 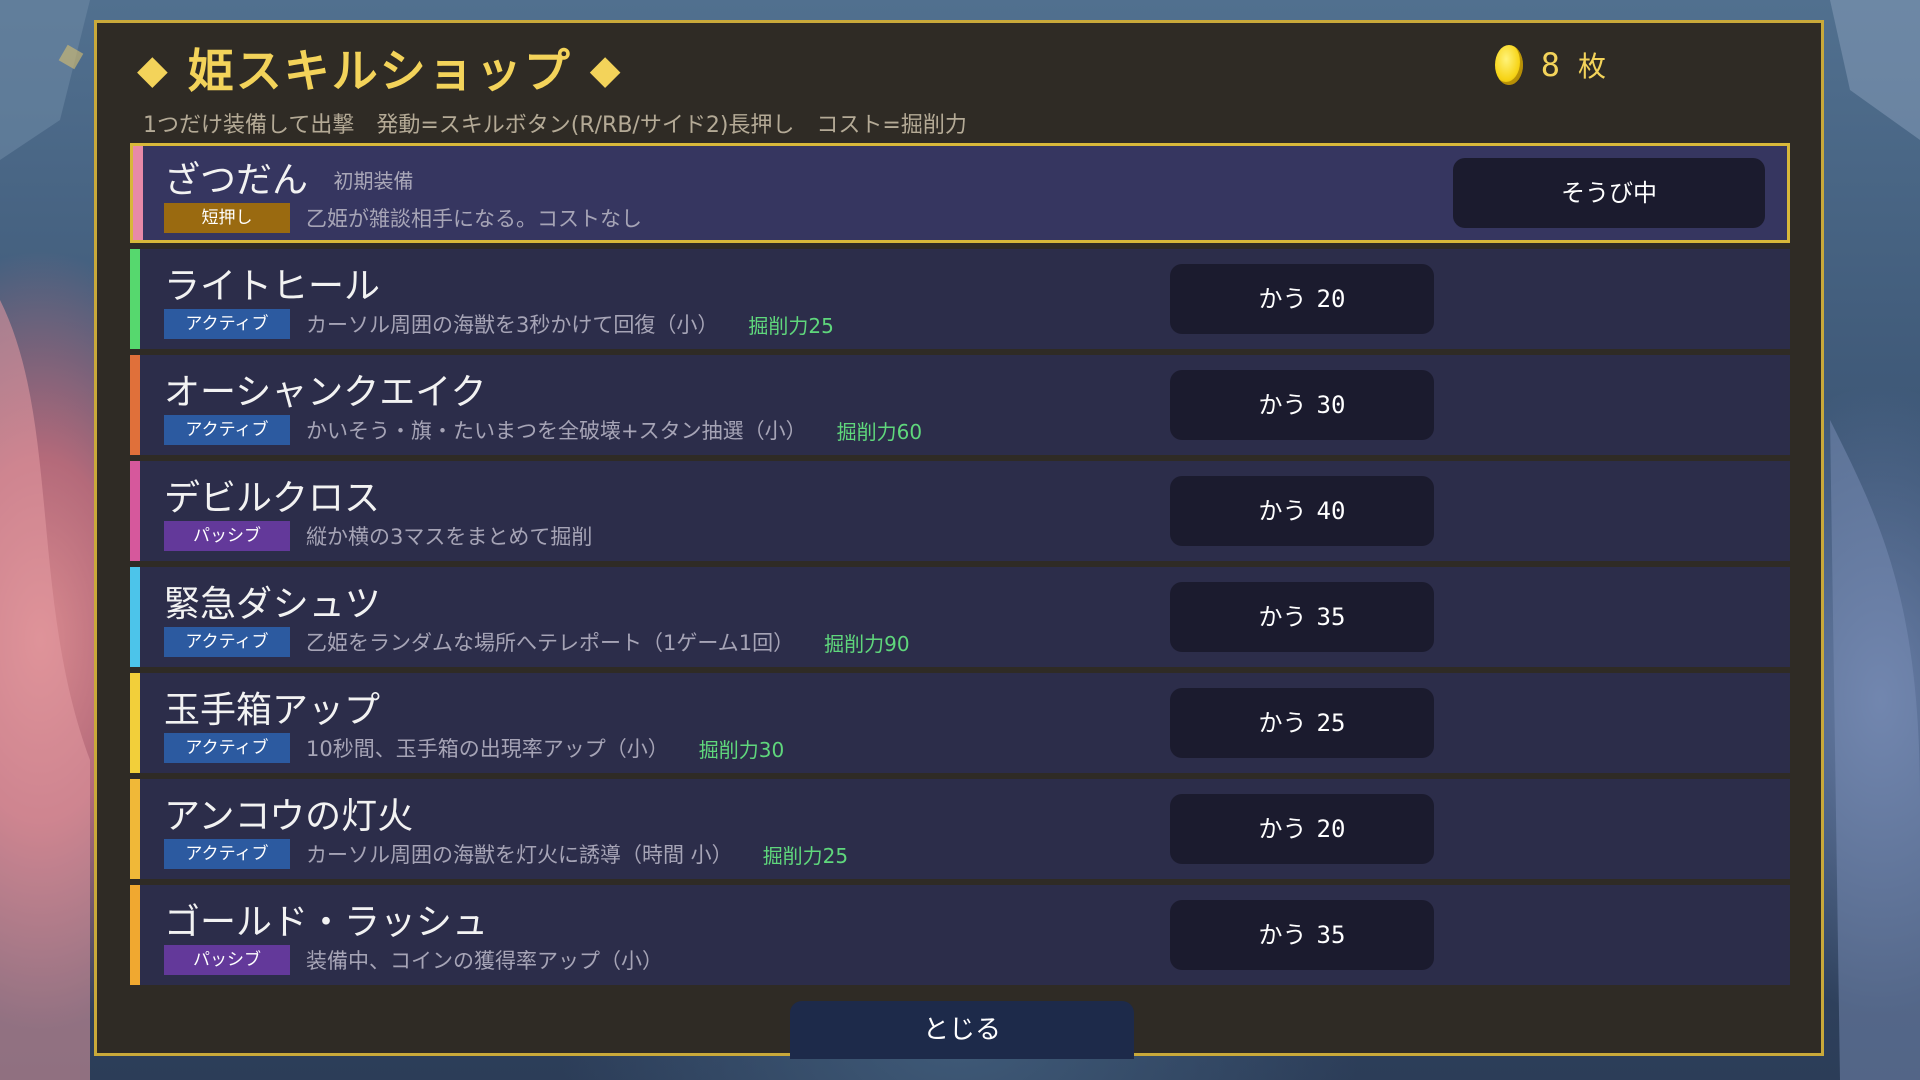 I want to click on skill-row-devil-cross: デビルクロス パッシブ 縦か横の3マスをまとめて掘削 かう 40, so click(x=960, y=511).